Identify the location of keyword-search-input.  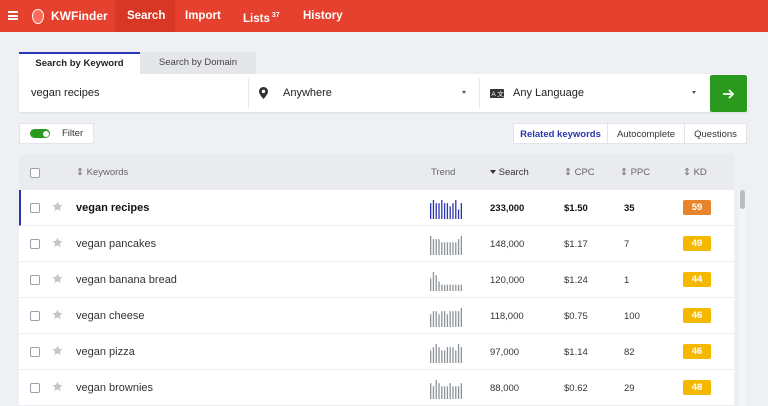
(133, 93).